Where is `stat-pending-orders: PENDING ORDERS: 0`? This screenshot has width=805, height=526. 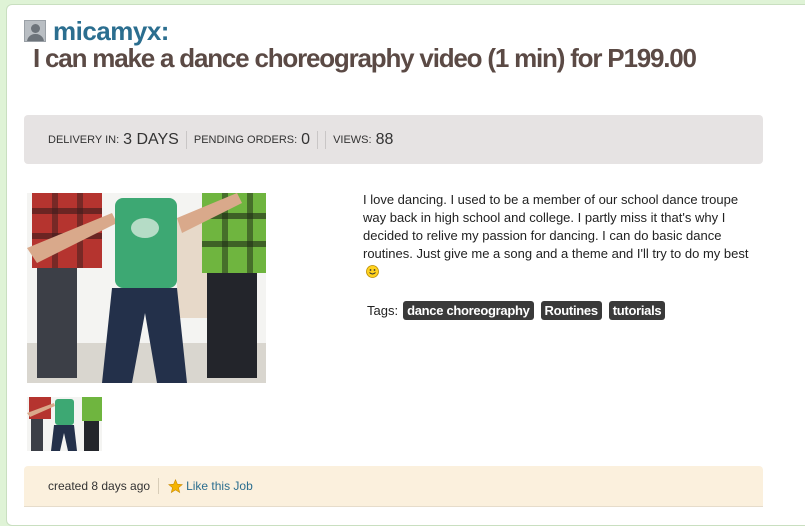
stat-pending-orders: PENDING ORDERS: 0 is located at coordinates (252, 139).